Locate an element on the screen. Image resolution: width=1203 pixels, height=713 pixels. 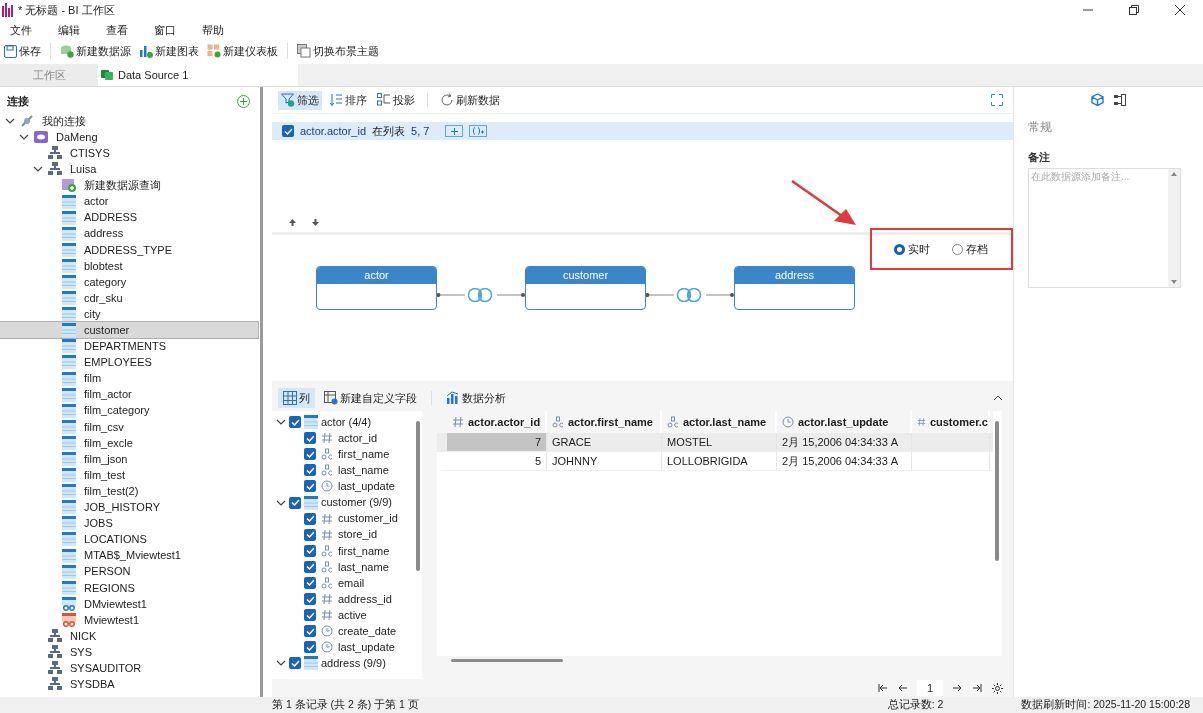
add-icon is located at coordinates (243, 101).